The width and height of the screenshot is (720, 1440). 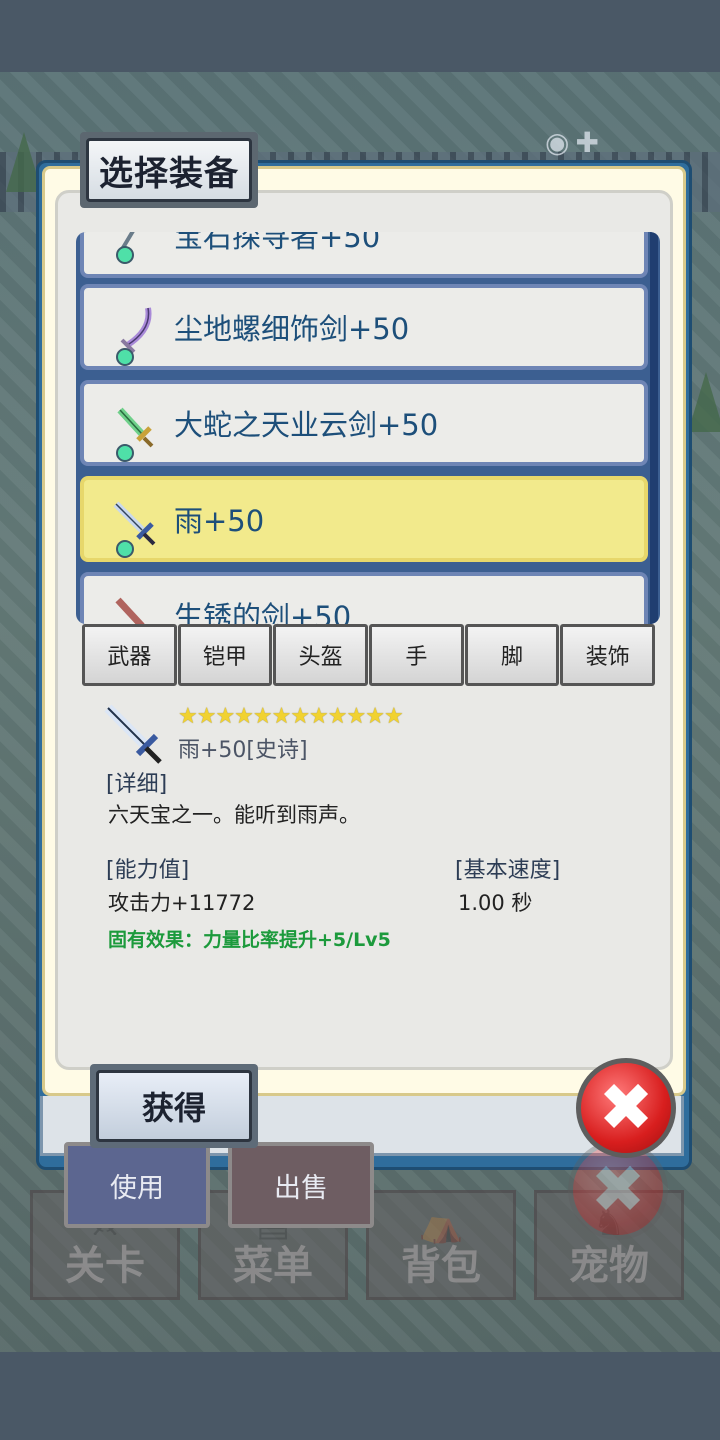 I want to click on obtain-button: 获得, so click(x=174, y=1106).